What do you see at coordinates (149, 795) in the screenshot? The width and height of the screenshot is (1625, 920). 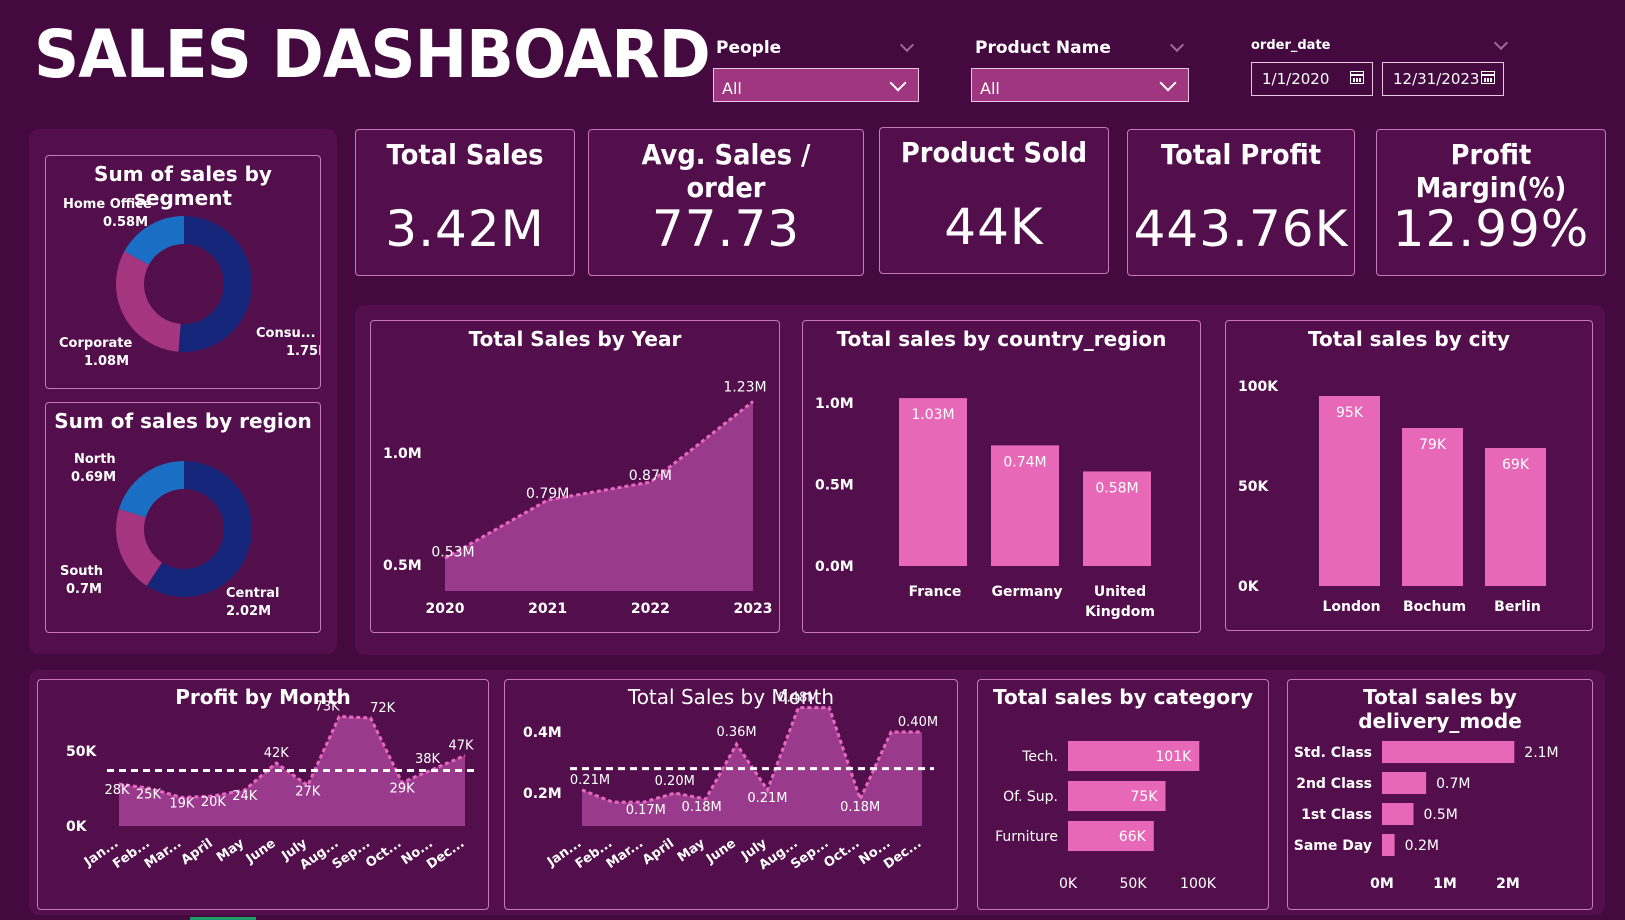 I see `data-label: 25K` at bounding box center [149, 795].